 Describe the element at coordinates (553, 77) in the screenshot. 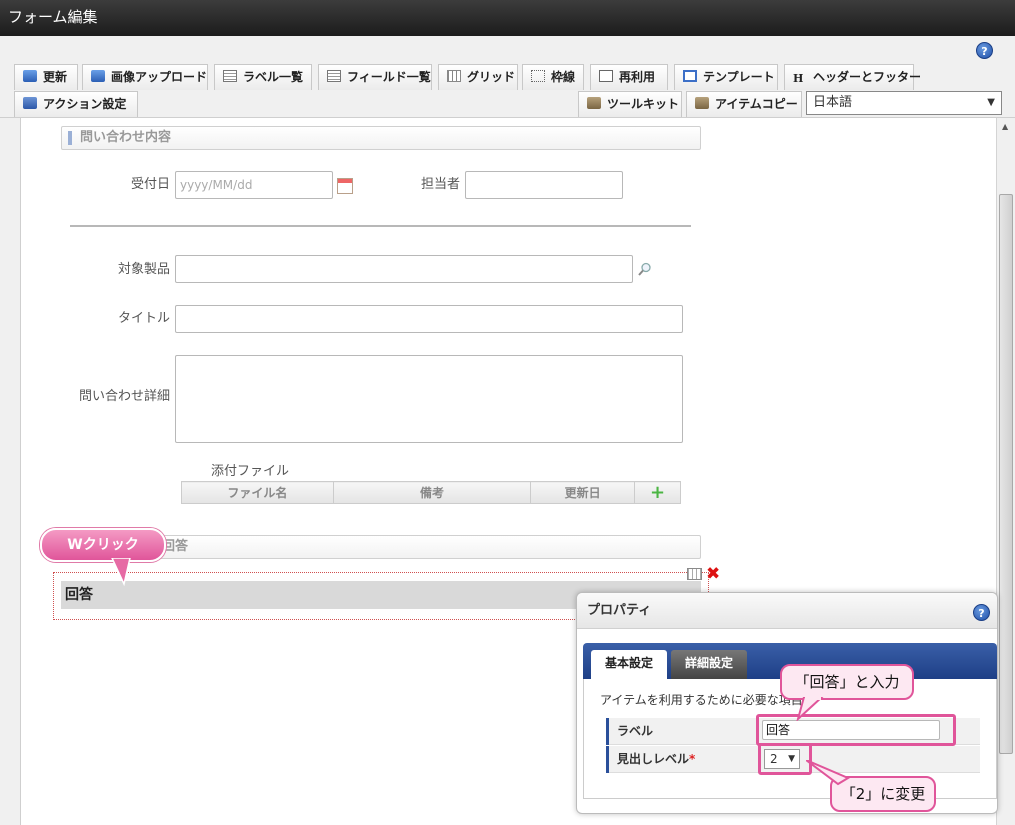

I see `border-button: 枠線` at that location.